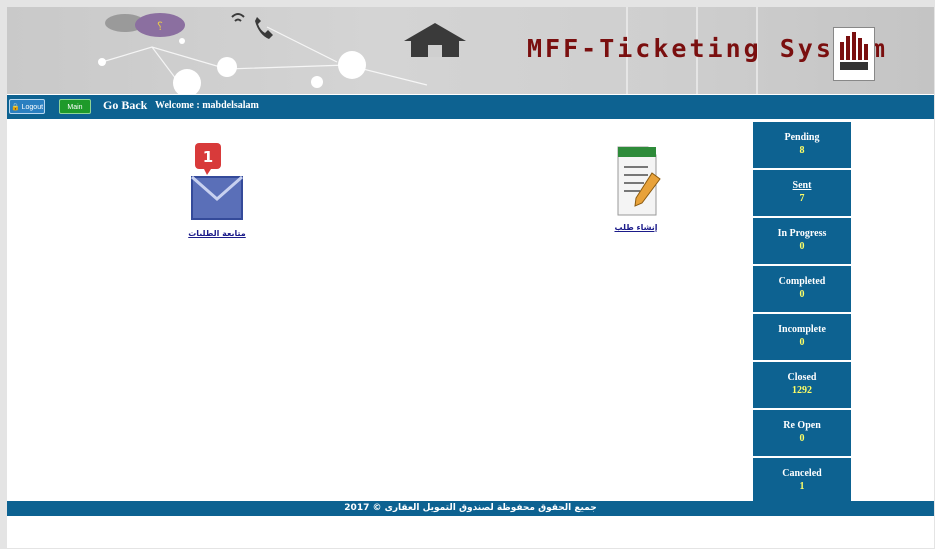  Describe the element at coordinates (208, 157) in the screenshot. I see `badge-count: 1` at that location.